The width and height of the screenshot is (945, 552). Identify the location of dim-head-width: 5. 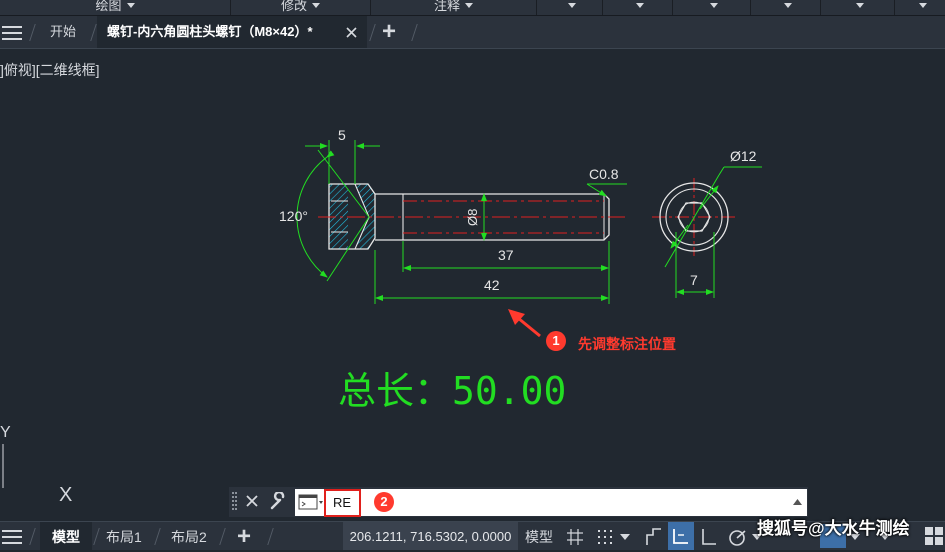
(342, 135).